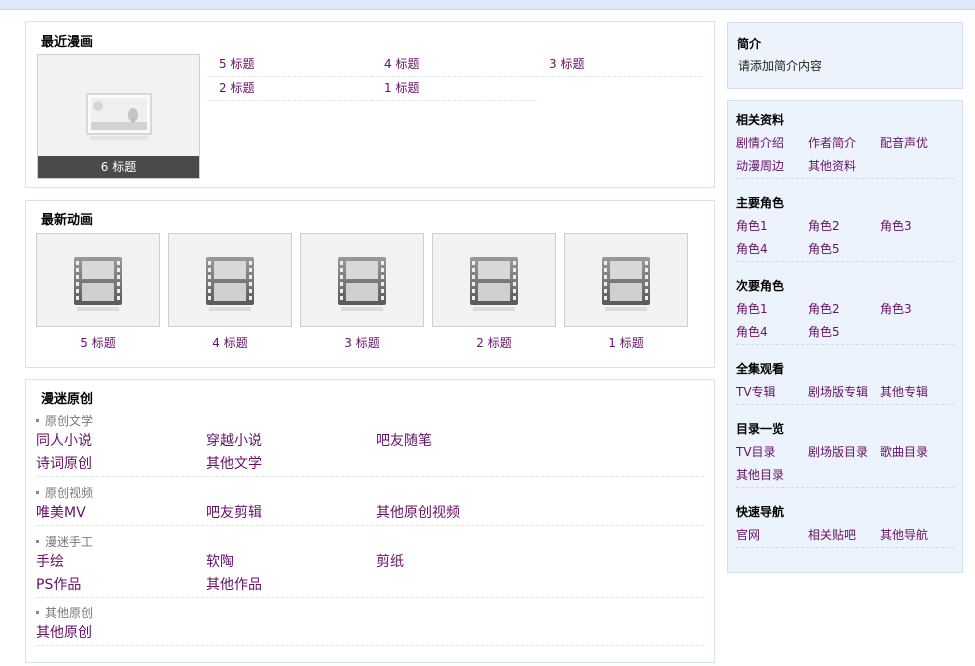  Describe the element at coordinates (772, 143) in the screenshot. I see `sidebar-link: 剧情介绍` at that location.